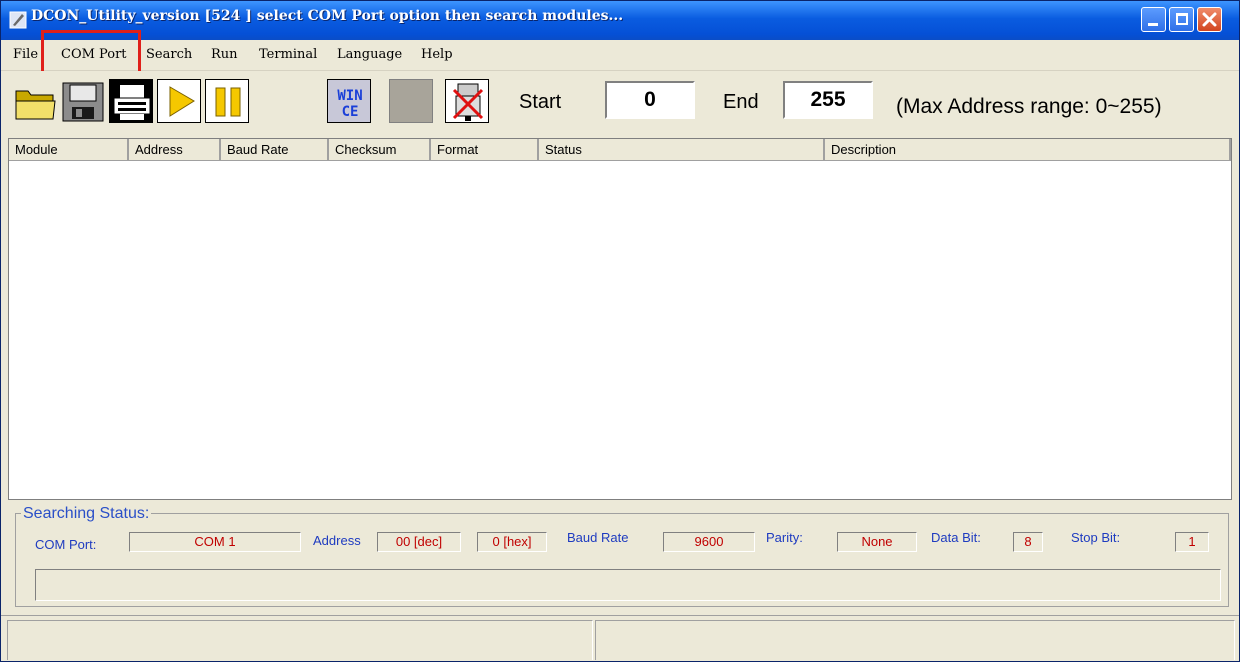  What do you see at coordinates (1192, 542) in the screenshot?
I see `stop-bit-value: 1` at bounding box center [1192, 542].